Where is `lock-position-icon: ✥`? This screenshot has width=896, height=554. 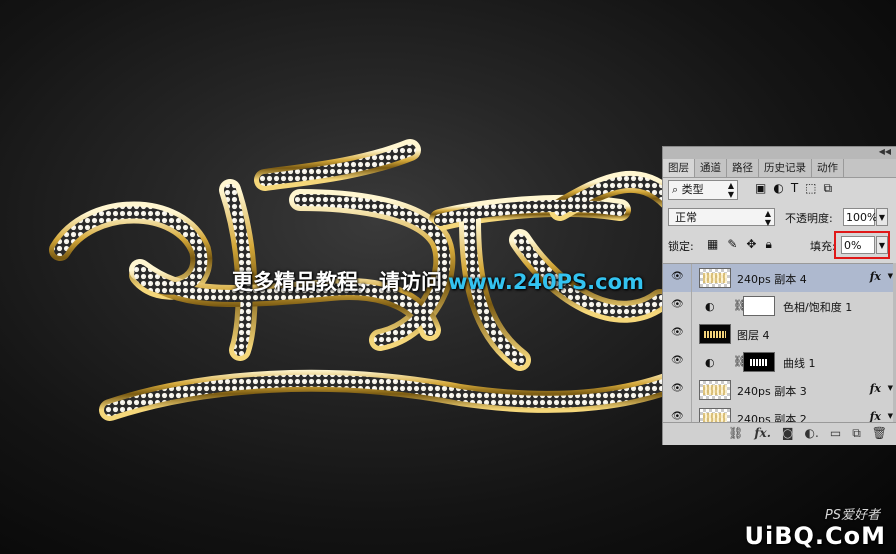 lock-position-icon: ✥ is located at coordinates (751, 244).